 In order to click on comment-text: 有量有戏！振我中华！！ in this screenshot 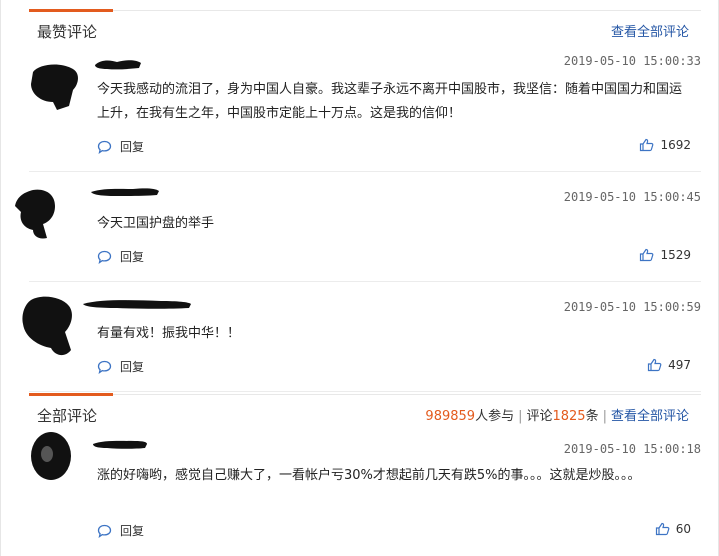, I will do `click(169, 333)`.